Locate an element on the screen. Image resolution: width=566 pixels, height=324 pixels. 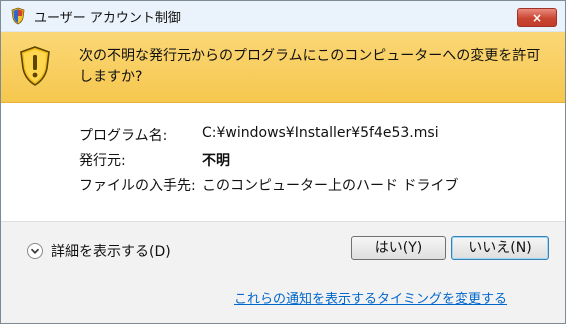
program-name-label: プログラム名: is located at coordinates (123, 136).